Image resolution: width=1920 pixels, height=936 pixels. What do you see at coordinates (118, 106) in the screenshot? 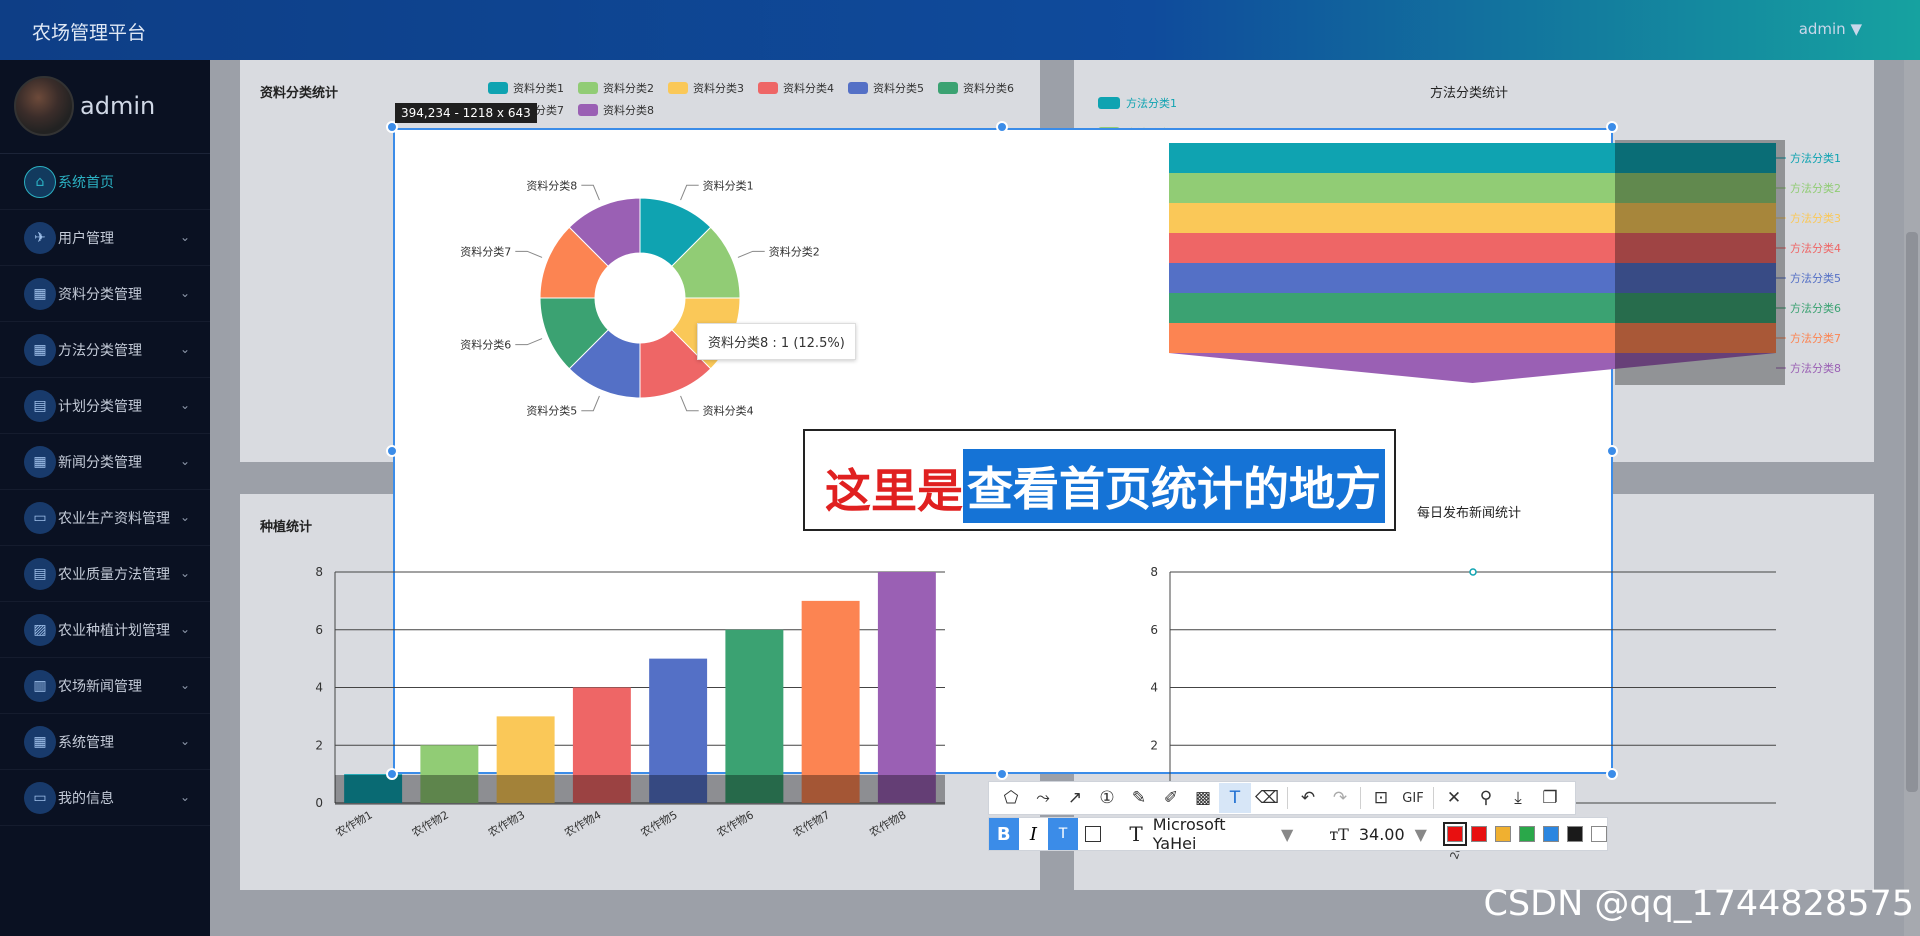
I see `profile-username: admin` at bounding box center [118, 106].